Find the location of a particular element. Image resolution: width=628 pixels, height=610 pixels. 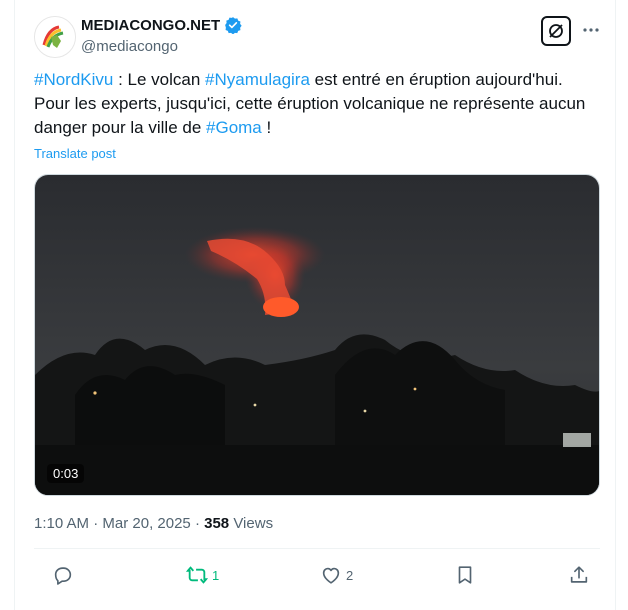

author-name: MEDIACONGO.NET is located at coordinates (150, 25).